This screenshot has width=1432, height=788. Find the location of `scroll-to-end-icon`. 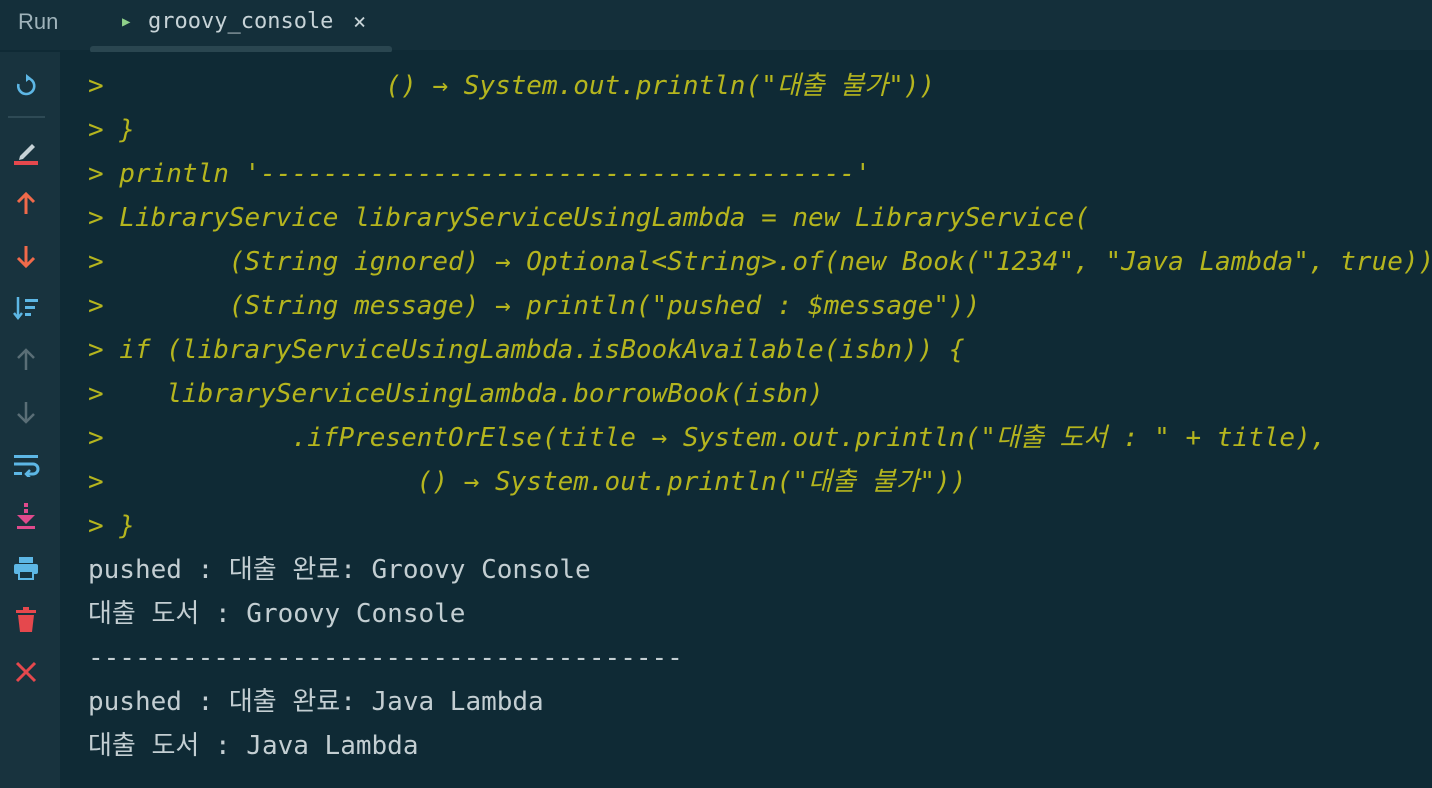

scroll-to-end-icon is located at coordinates (26, 516).